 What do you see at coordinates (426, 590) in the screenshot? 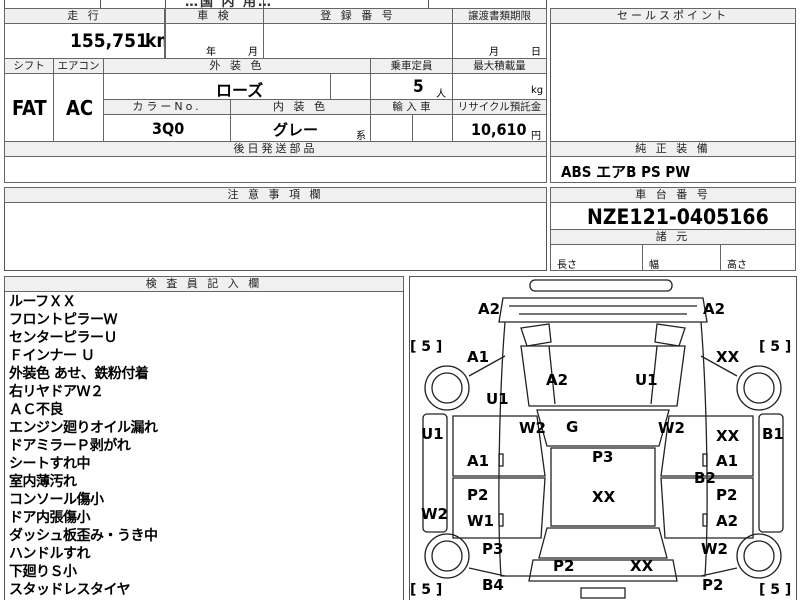
I see `tire-bracket-rear-left: [ 5 ]` at bounding box center [426, 590].